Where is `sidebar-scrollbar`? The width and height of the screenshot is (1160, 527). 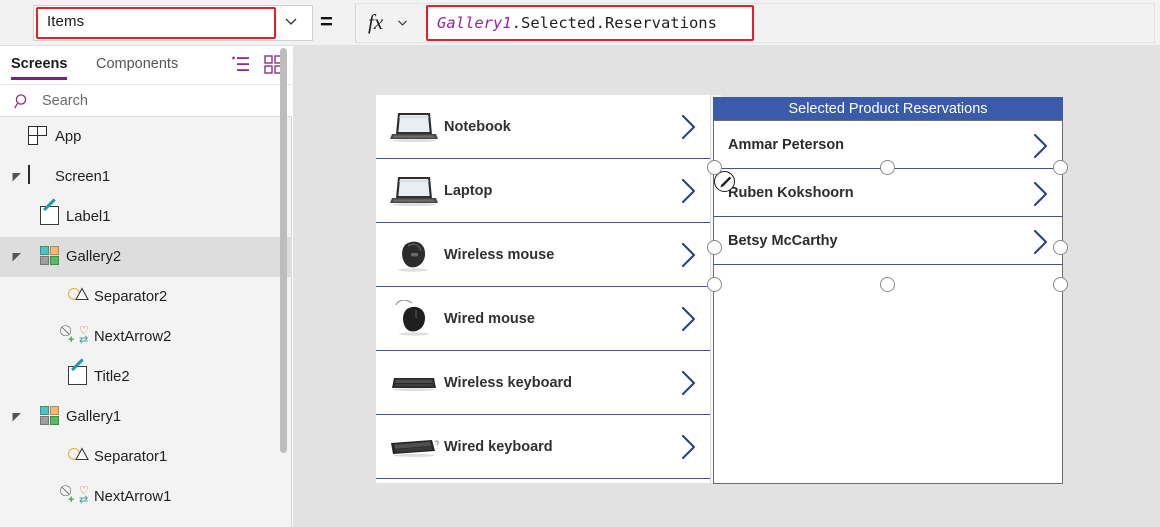 sidebar-scrollbar is located at coordinates (283, 250).